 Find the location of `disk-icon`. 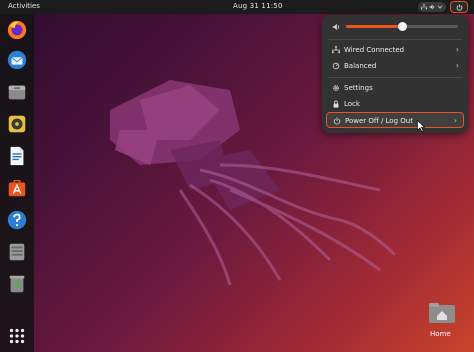

disk-icon is located at coordinates (17, 252).